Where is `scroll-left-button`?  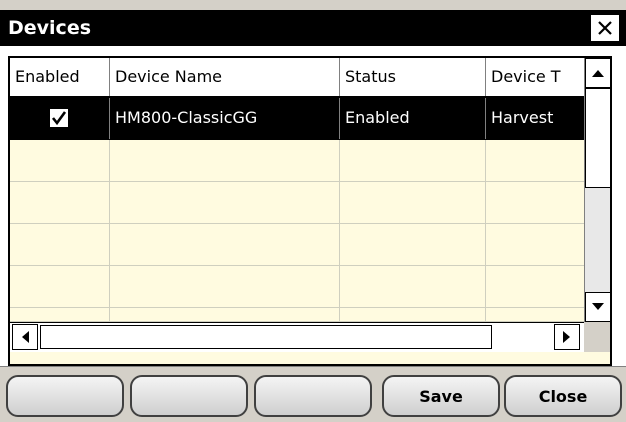 scroll-left-button is located at coordinates (25, 337).